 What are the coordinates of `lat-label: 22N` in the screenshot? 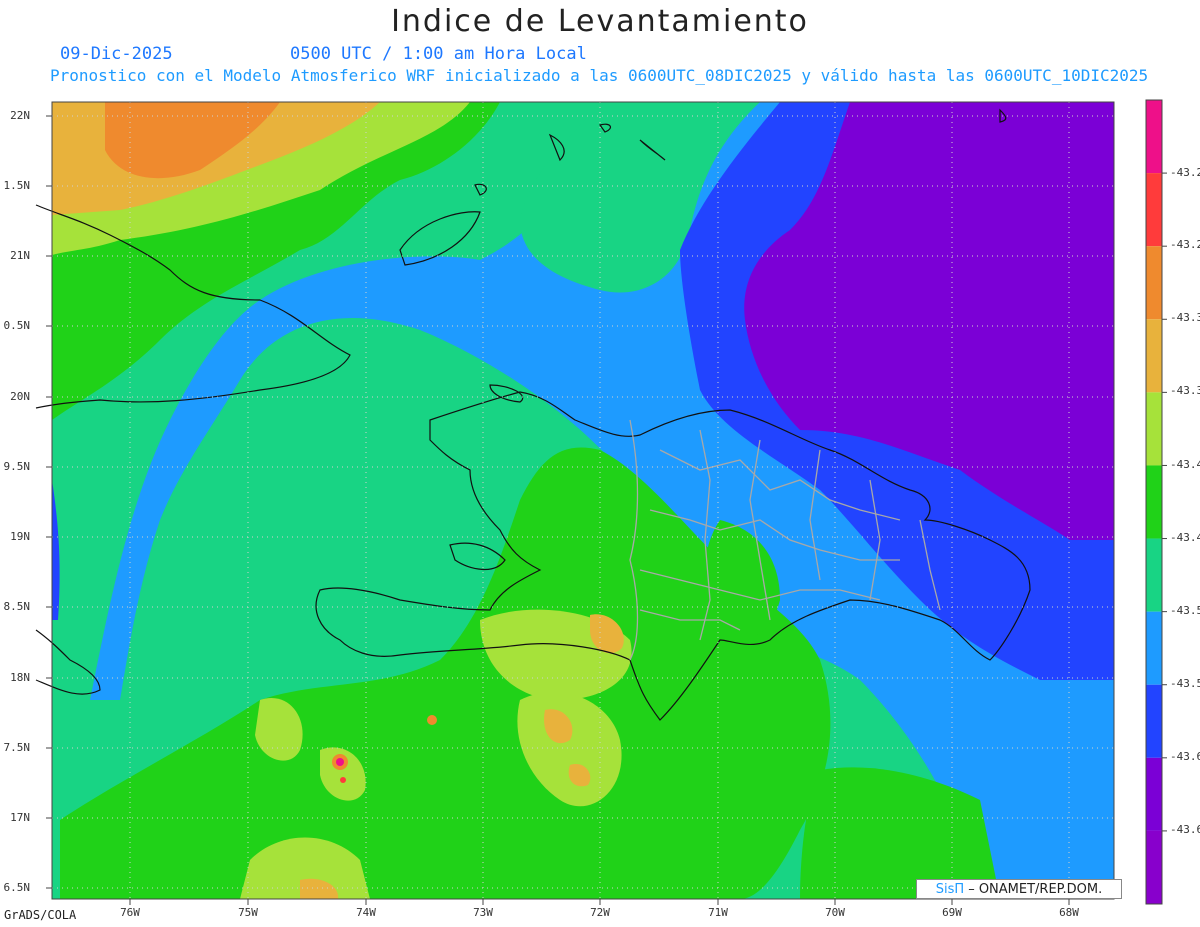 It's located at (20, 115).